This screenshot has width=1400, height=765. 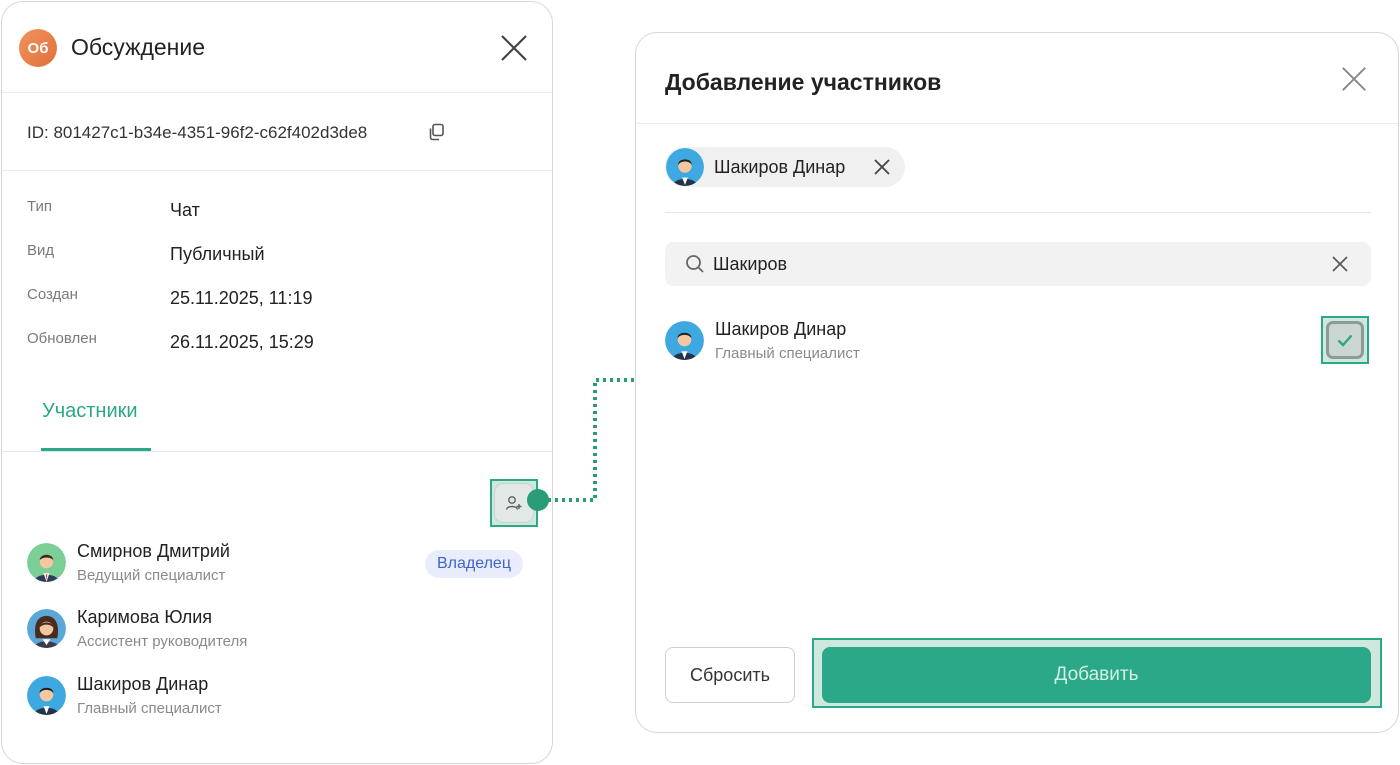 What do you see at coordinates (1340, 264) in the screenshot?
I see `search-clear-icon` at bounding box center [1340, 264].